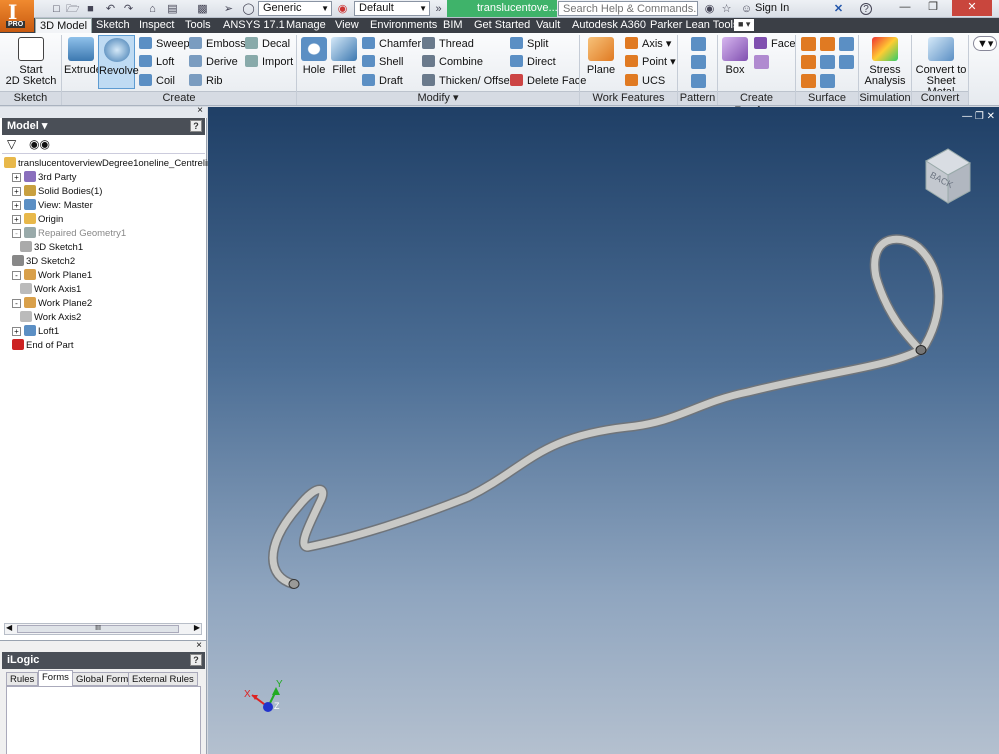 This screenshot has height=754, width=999. Describe the element at coordinates (694, 25) in the screenshot. I see `tab-parker-lean-tools: Parker Lean Tools` at that location.